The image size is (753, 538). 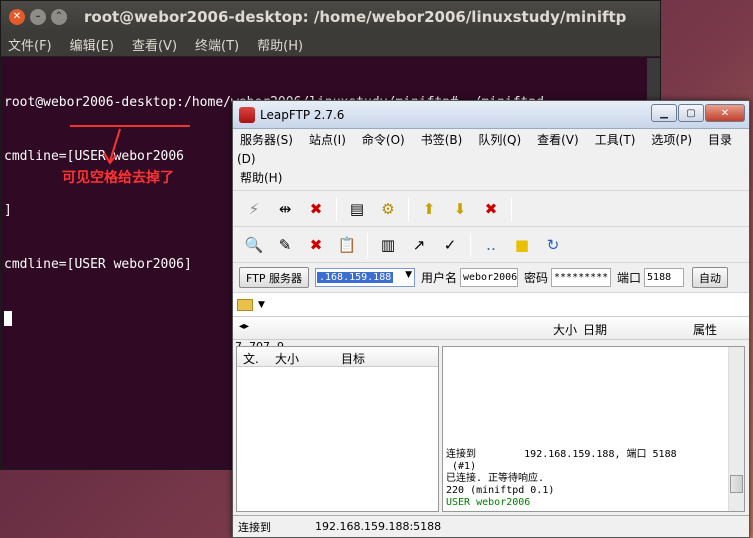 What do you see at coordinates (266, 140) in the screenshot?
I see `menu-server: 服务器(S)` at bounding box center [266, 140].